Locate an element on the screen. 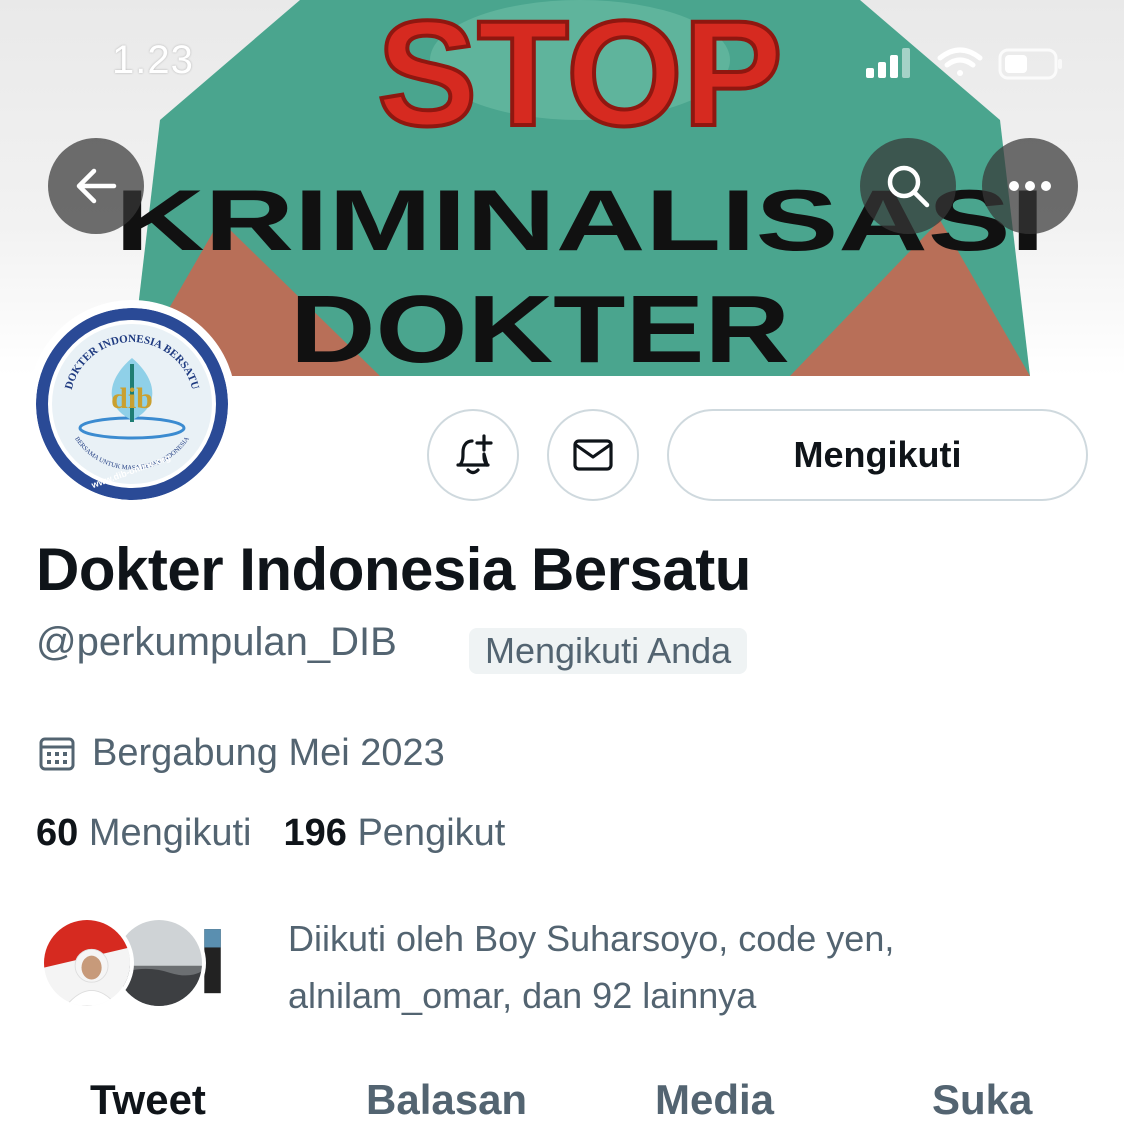  banner-line-3: DOKTER is located at coordinates (540, 326).